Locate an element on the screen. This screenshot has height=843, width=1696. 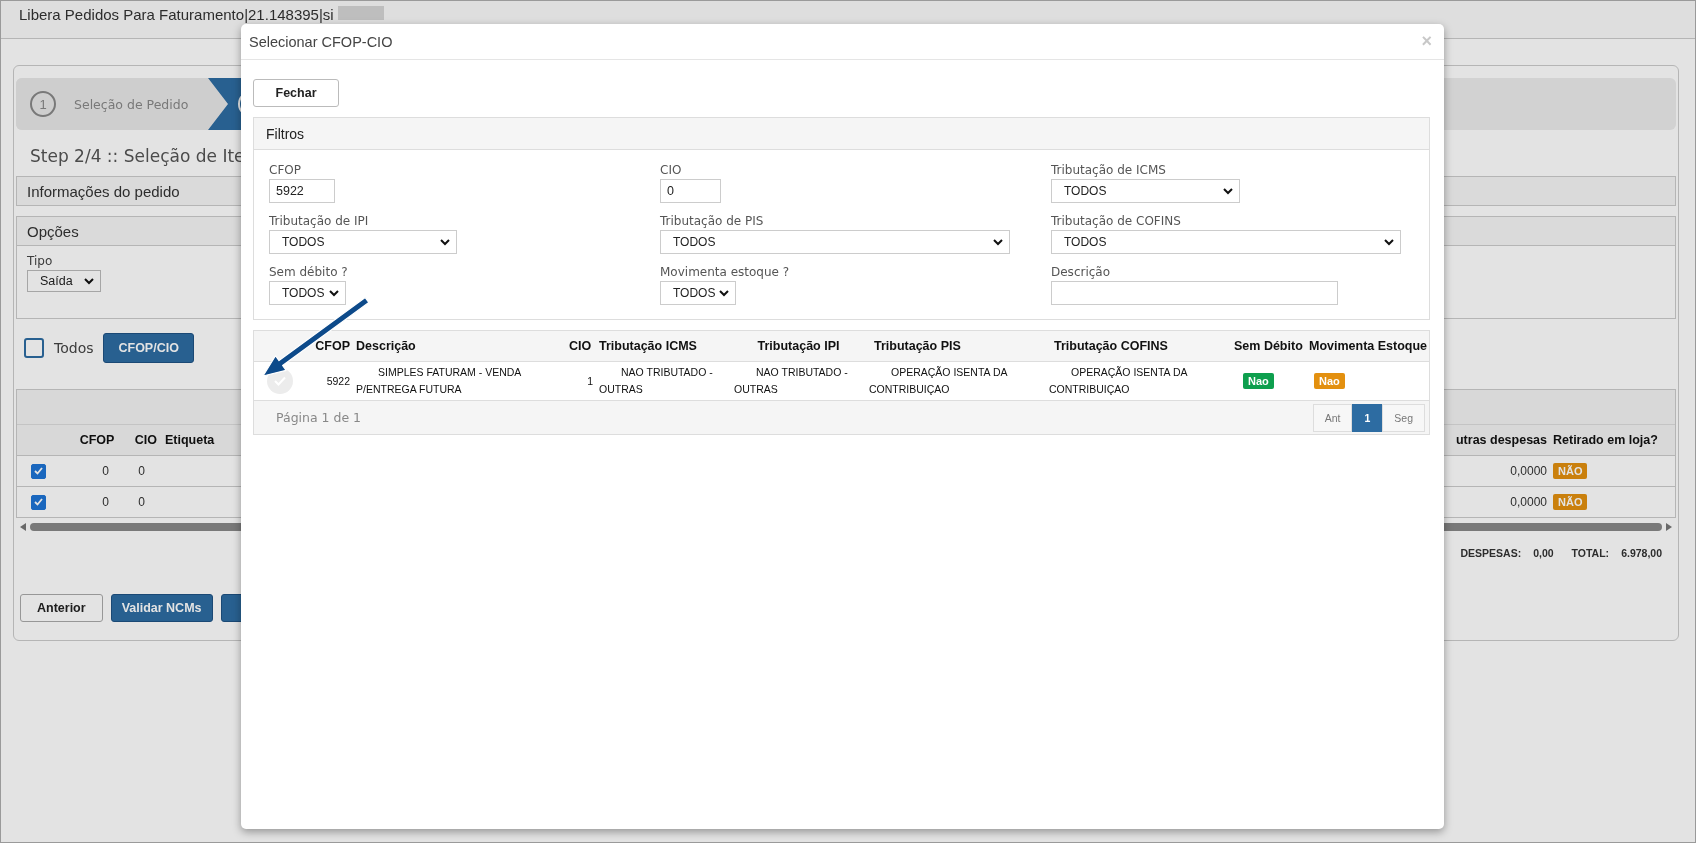
column-header: Sem Débito is located at coordinates (1268, 346).